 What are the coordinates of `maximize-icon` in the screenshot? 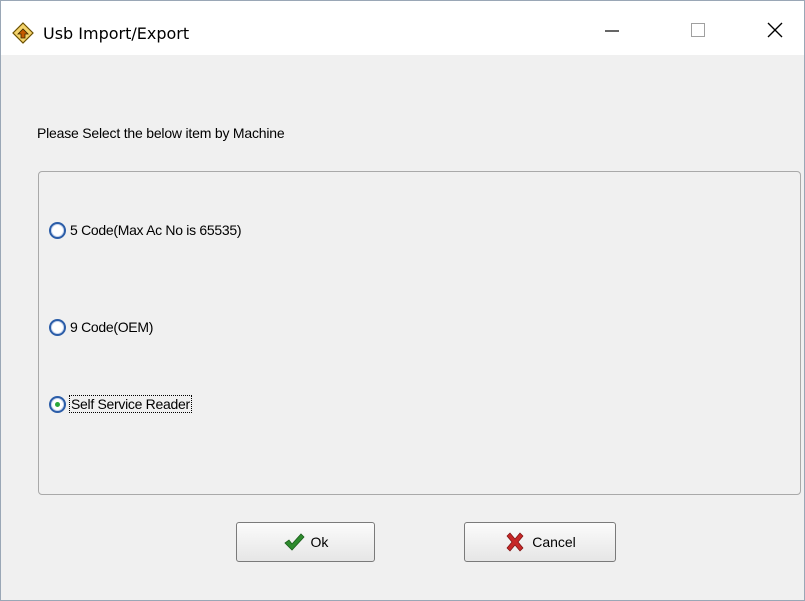 It's located at (698, 30).